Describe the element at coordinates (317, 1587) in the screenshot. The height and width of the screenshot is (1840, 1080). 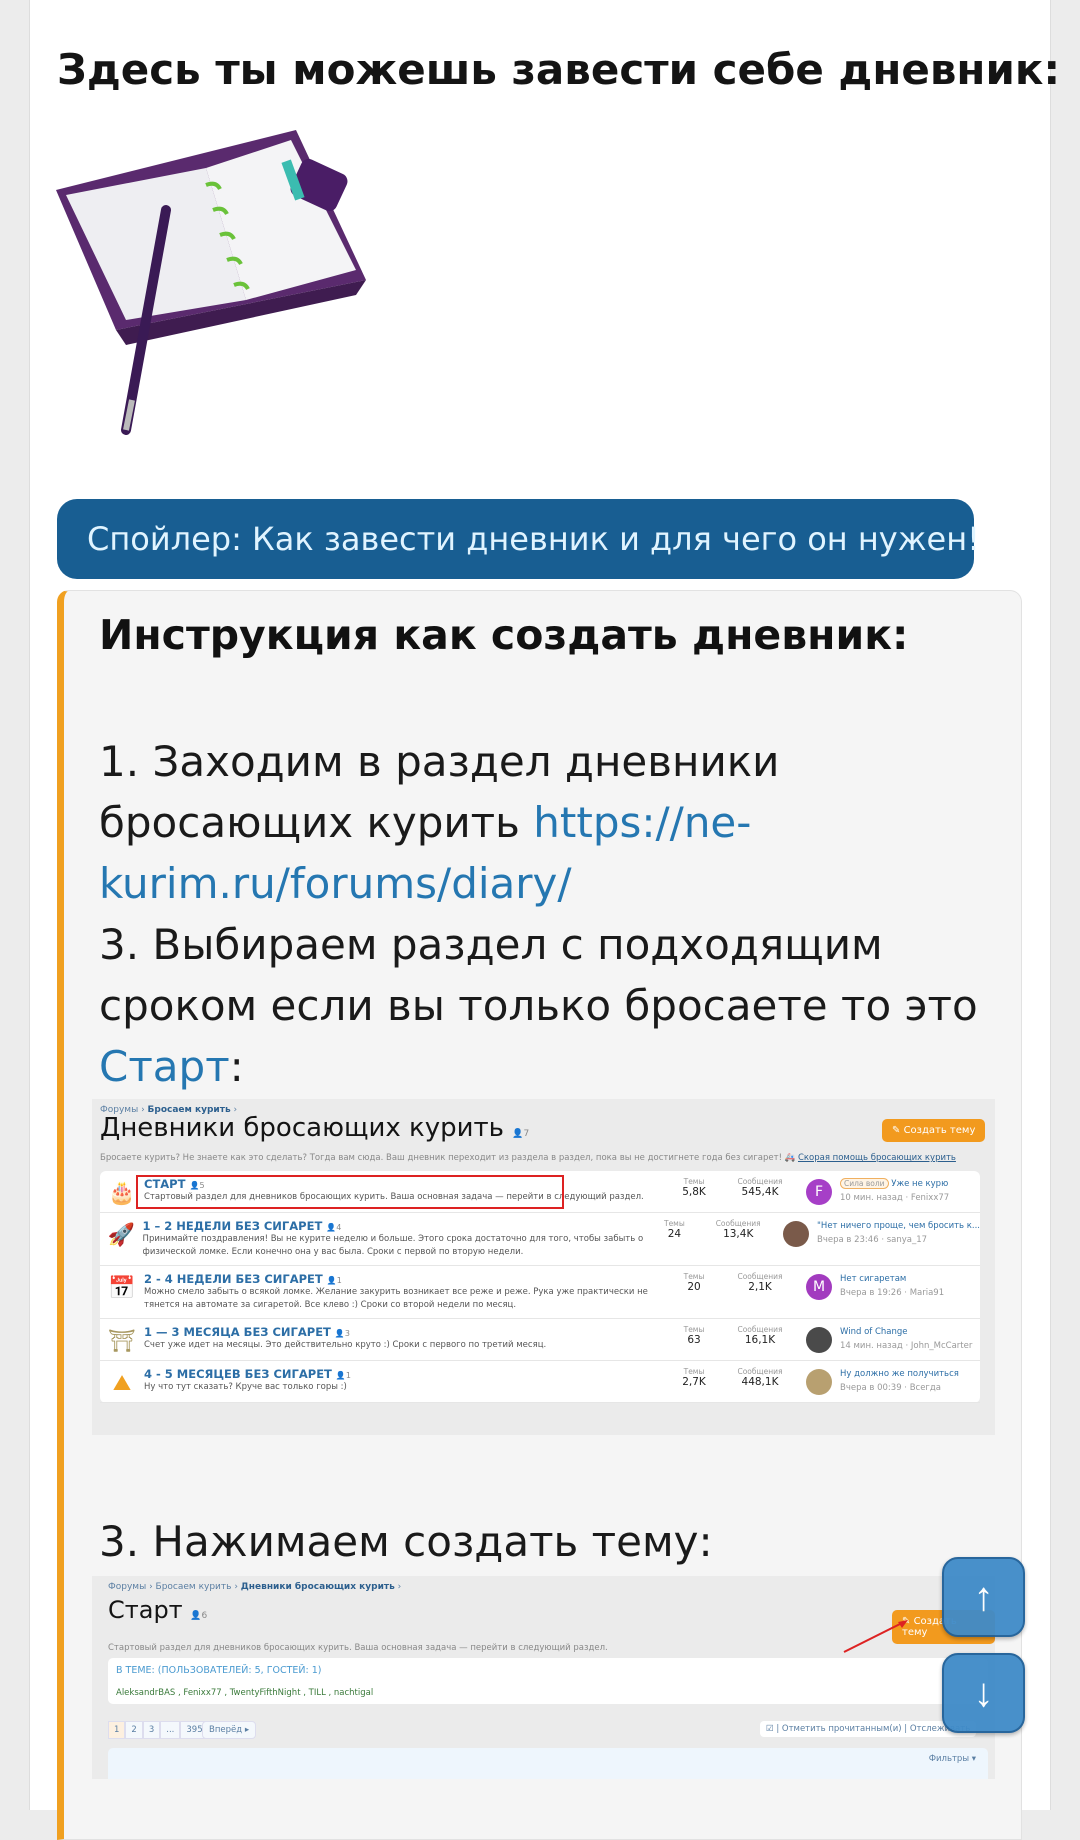
I see `crumb: Дневники бросающих курить` at that location.